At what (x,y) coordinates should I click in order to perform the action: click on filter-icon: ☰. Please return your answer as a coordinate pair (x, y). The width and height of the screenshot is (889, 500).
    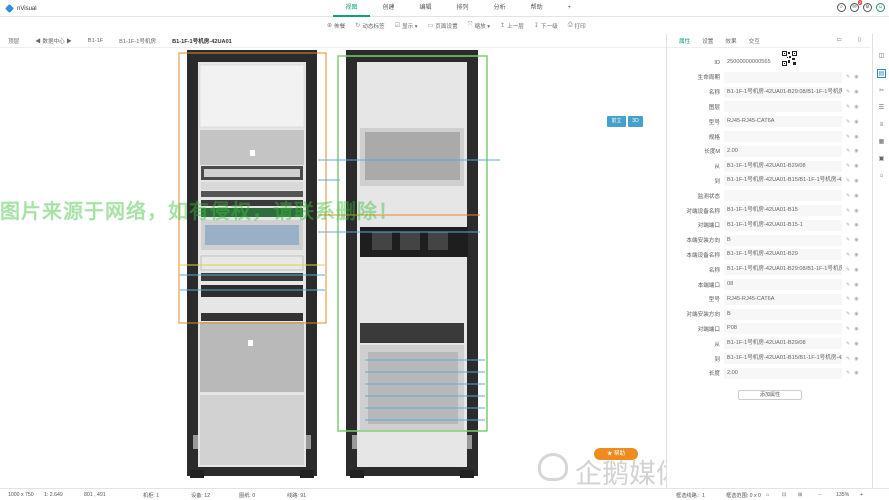
    Looking at the image, I should click on (881, 108).